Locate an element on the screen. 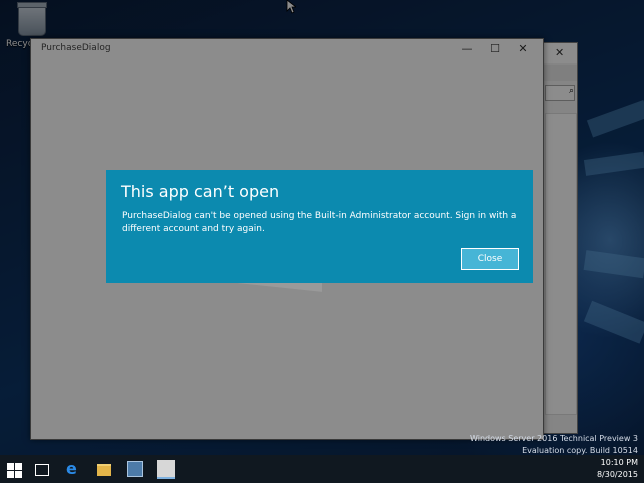  start-button is located at coordinates (14, 470).